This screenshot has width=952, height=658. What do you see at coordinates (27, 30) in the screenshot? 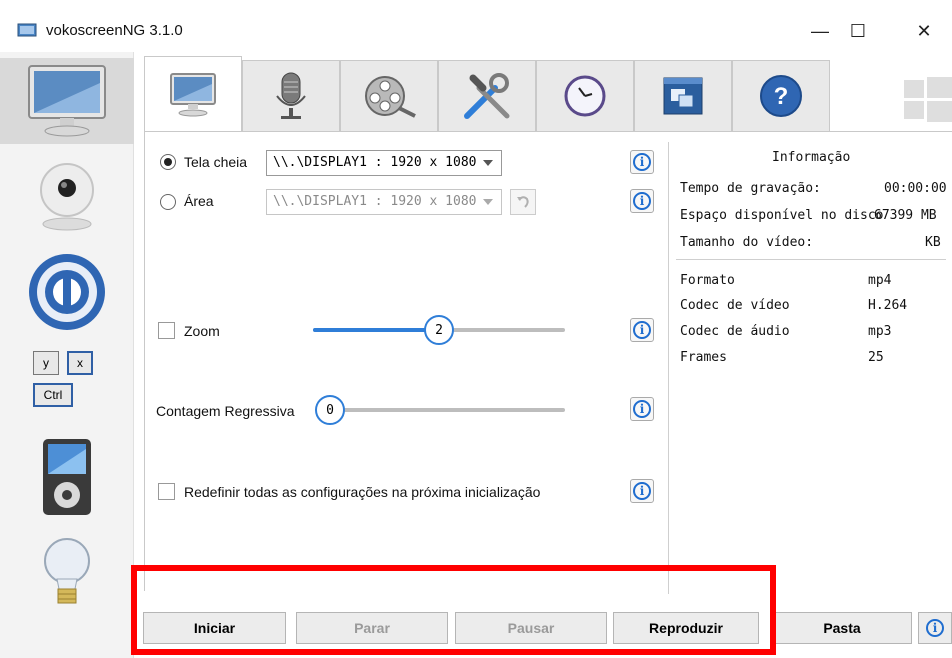
I see `app-icon` at bounding box center [27, 30].